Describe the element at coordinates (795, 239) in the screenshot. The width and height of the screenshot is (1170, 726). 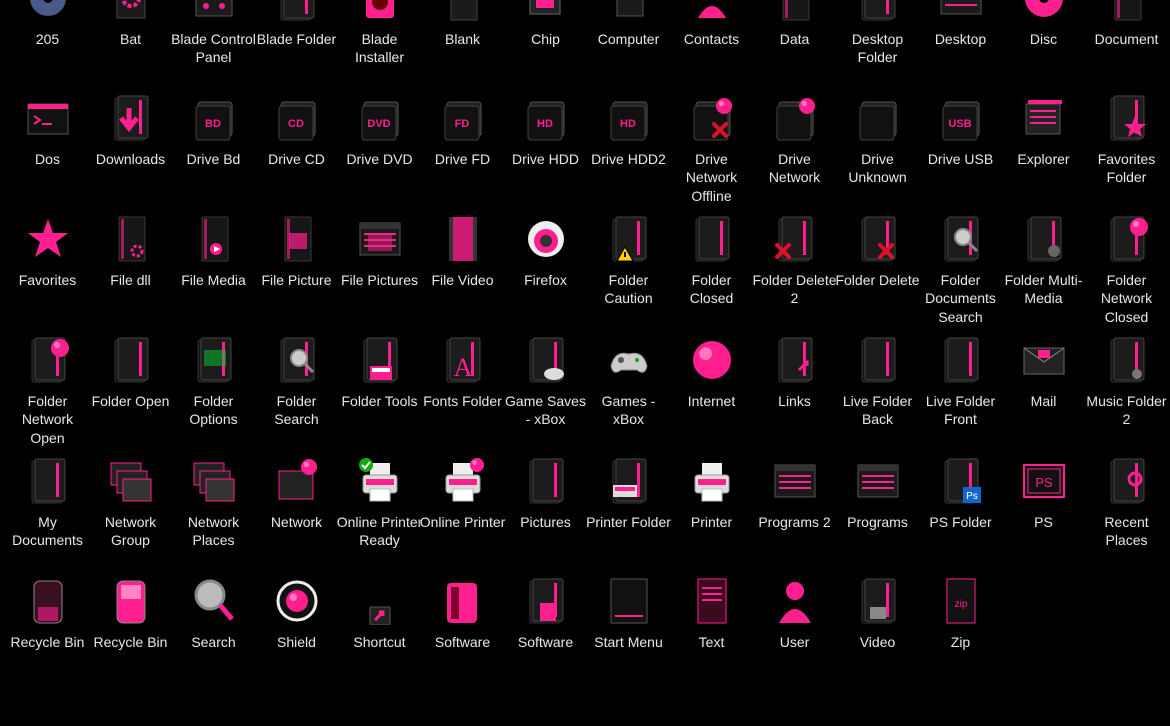
I see `folder-delete2-icon` at that location.